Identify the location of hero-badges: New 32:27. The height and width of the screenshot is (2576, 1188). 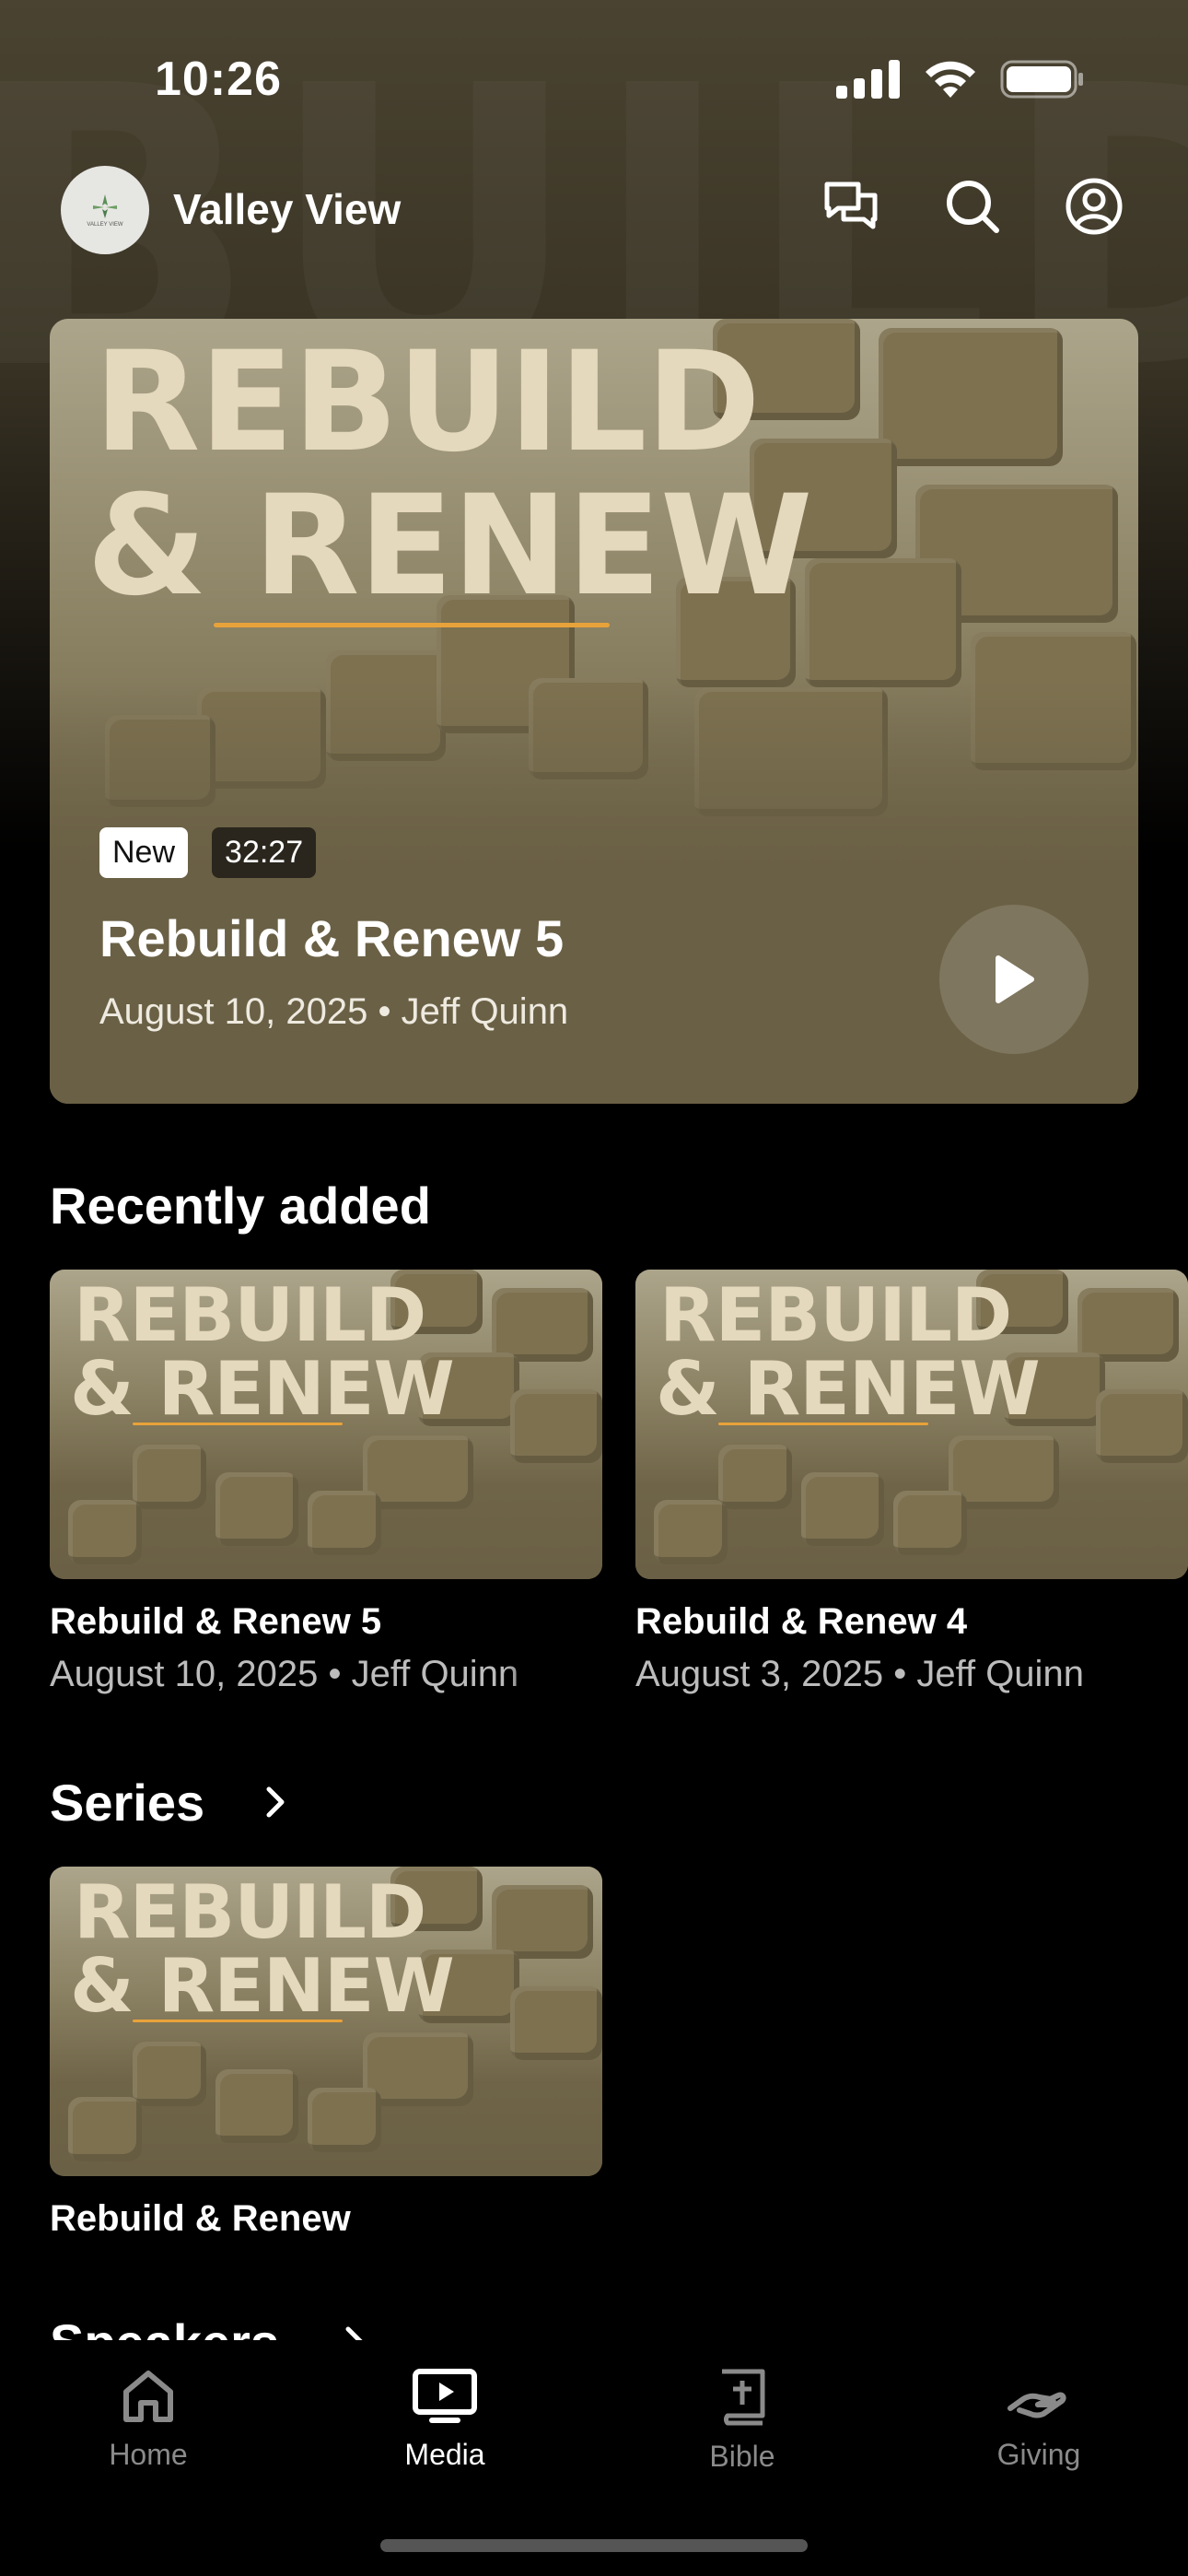
(208, 852).